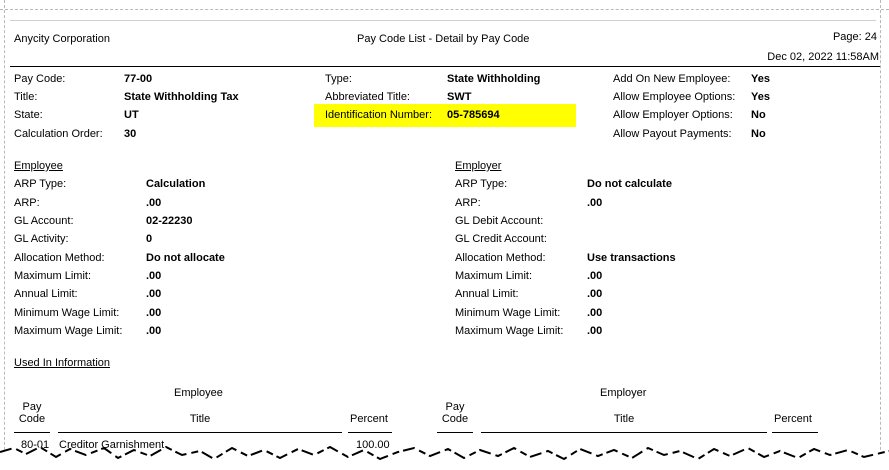 This screenshot has width=889, height=470. What do you see at coordinates (499, 221) in the screenshot?
I see `employer-gl-debit-account-label: GL Debit Account:` at bounding box center [499, 221].